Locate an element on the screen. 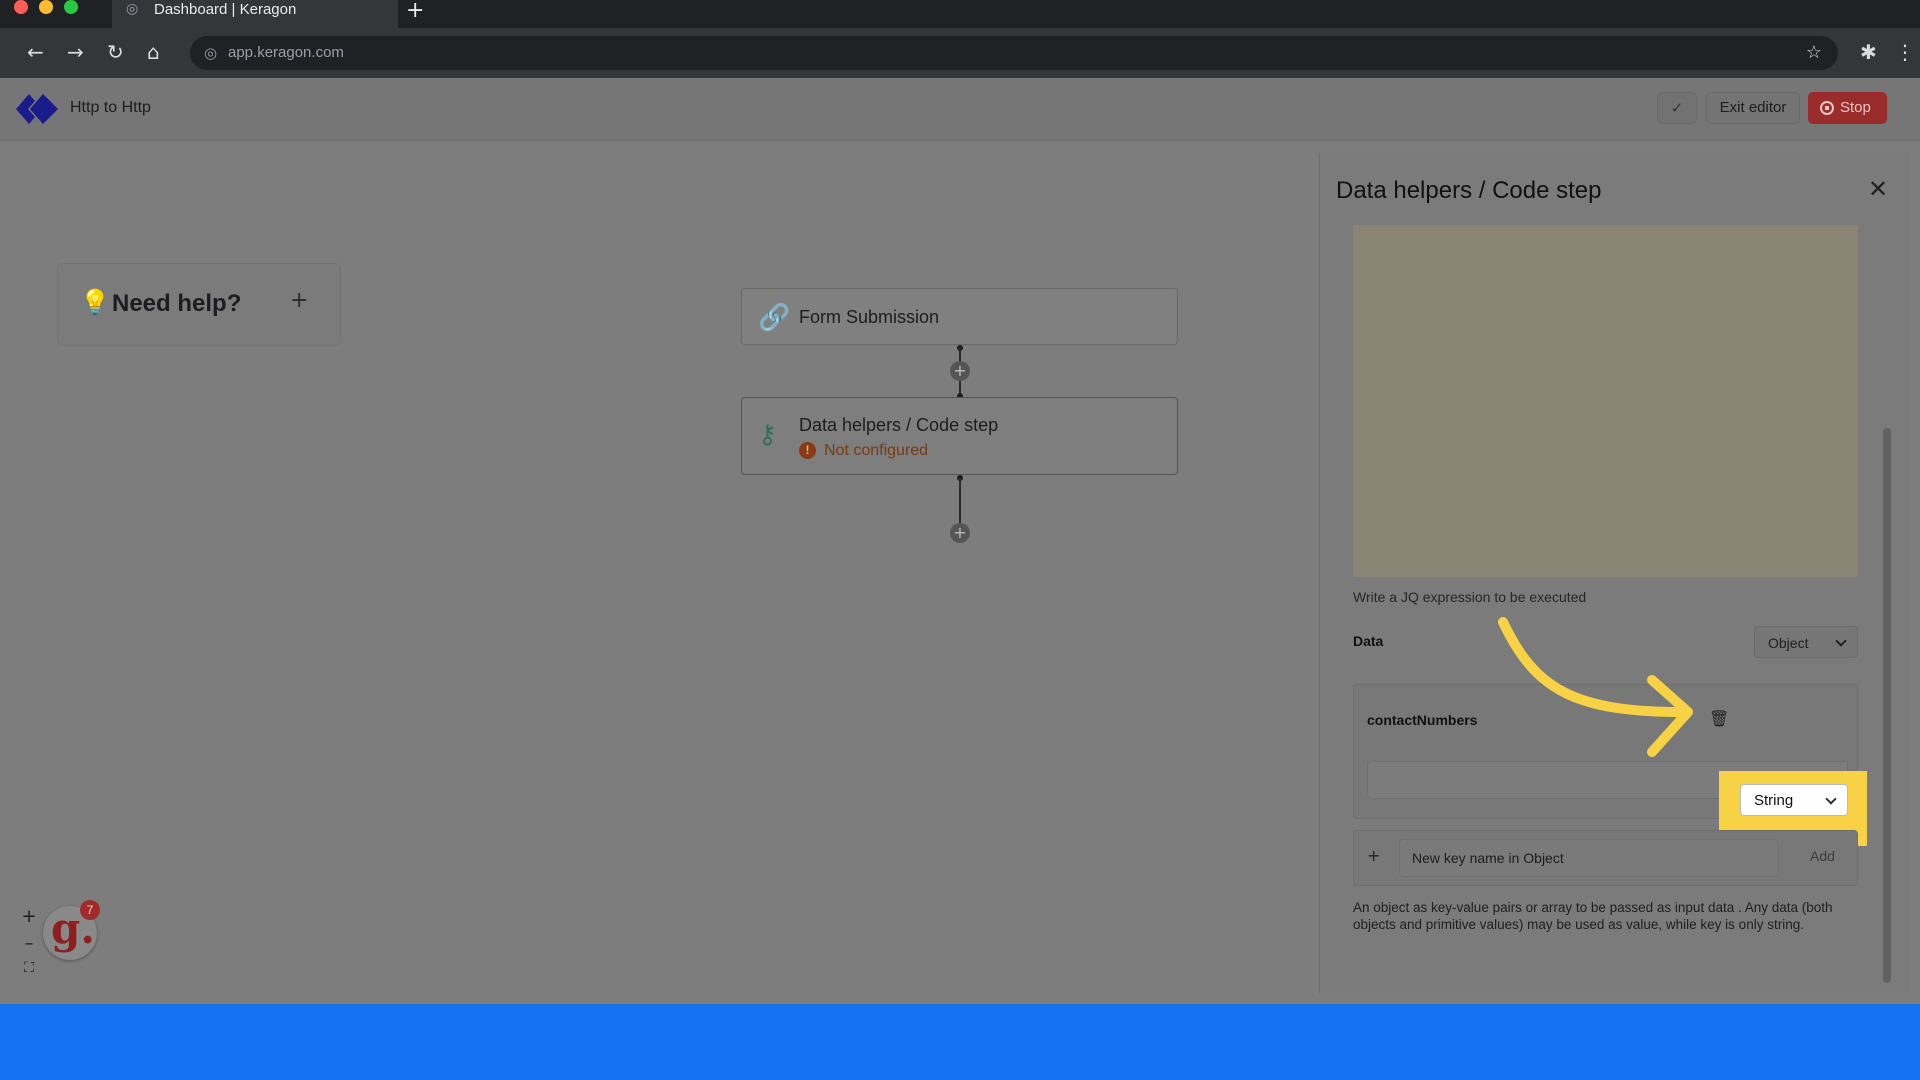  exit-editor-button: Exit editor is located at coordinates (1753, 108).